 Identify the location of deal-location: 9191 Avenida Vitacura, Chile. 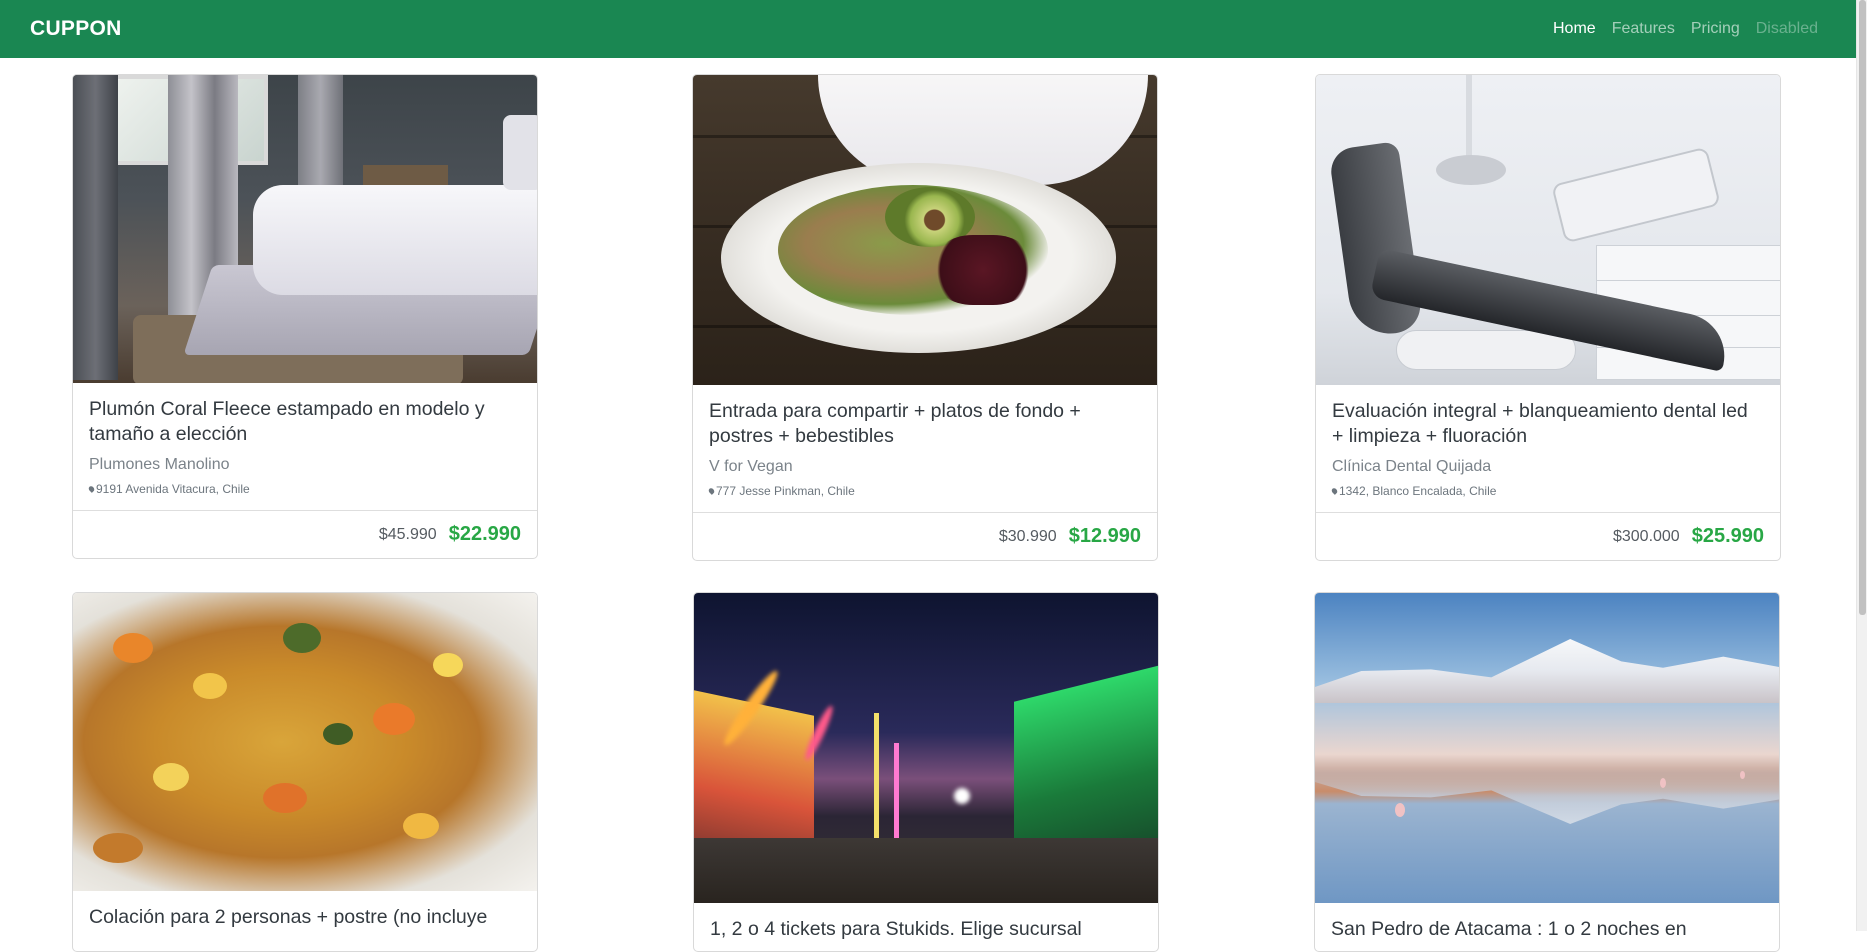
(304, 489).